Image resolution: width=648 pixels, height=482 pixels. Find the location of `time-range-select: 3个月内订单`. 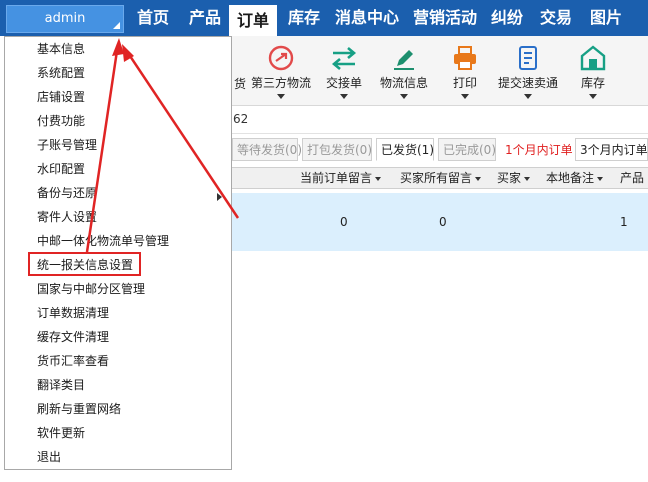

time-range-select: 3个月内订单 is located at coordinates (611, 149).